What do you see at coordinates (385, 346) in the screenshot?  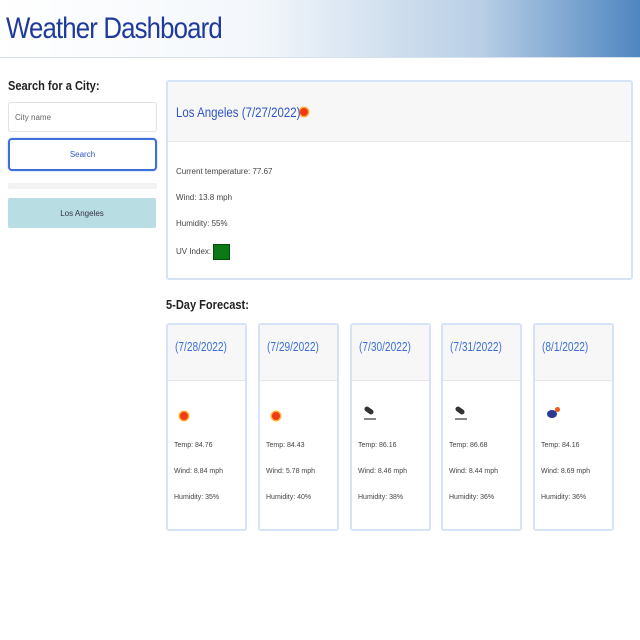 I see `forecast-date: (7/30/2022)` at bounding box center [385, 346].